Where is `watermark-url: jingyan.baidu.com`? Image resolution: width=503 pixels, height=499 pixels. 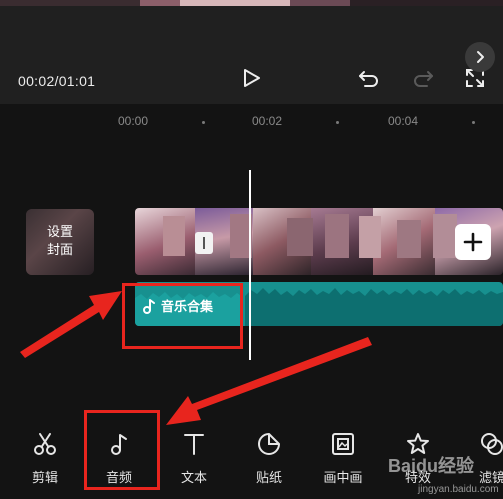 watermark-url: jingyan.baidu.com is located at coordinates (458, 489).